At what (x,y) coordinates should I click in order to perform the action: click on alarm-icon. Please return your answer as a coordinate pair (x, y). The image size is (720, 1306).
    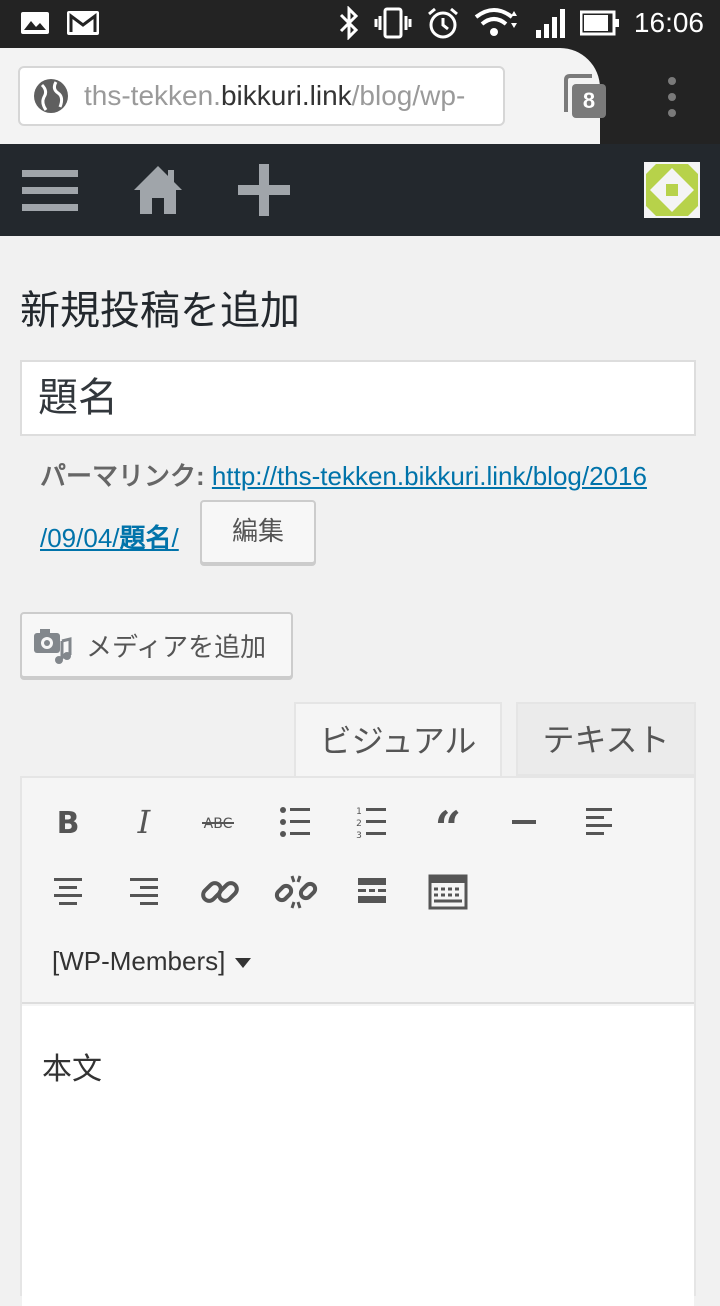
    Looking at the image, I should click on (442, 23).